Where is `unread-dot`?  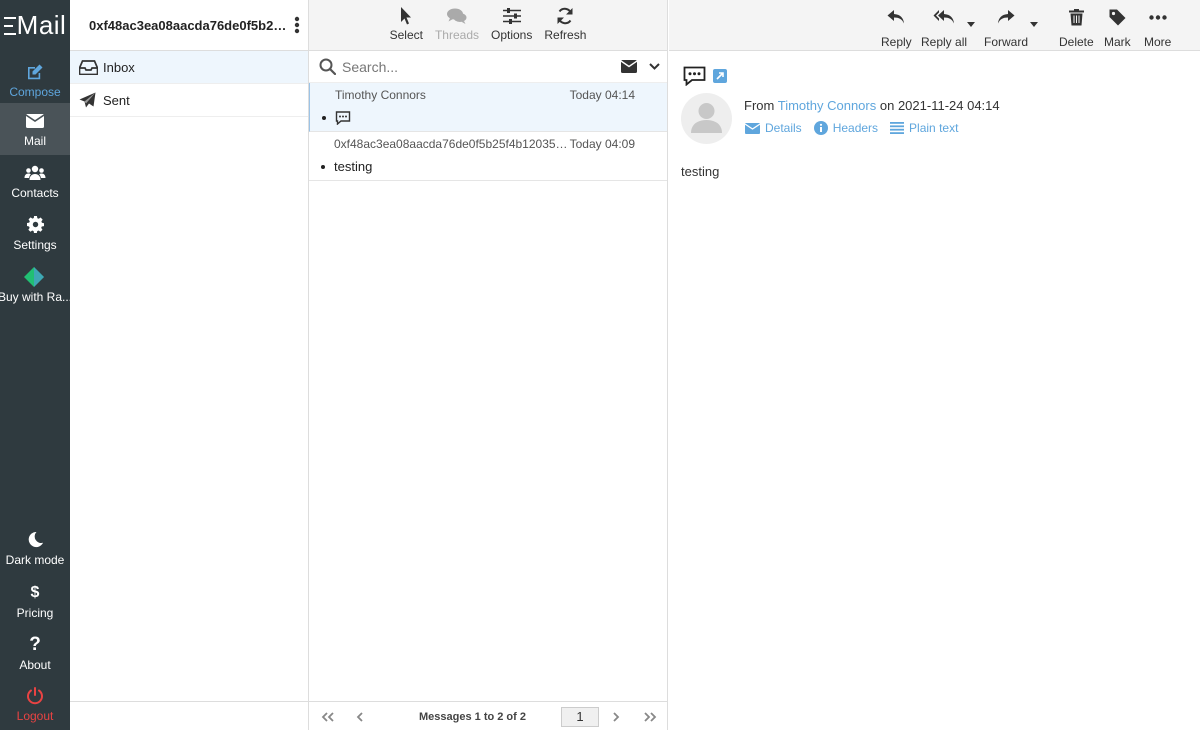 unread-dot is located at coordinates (323, 167).